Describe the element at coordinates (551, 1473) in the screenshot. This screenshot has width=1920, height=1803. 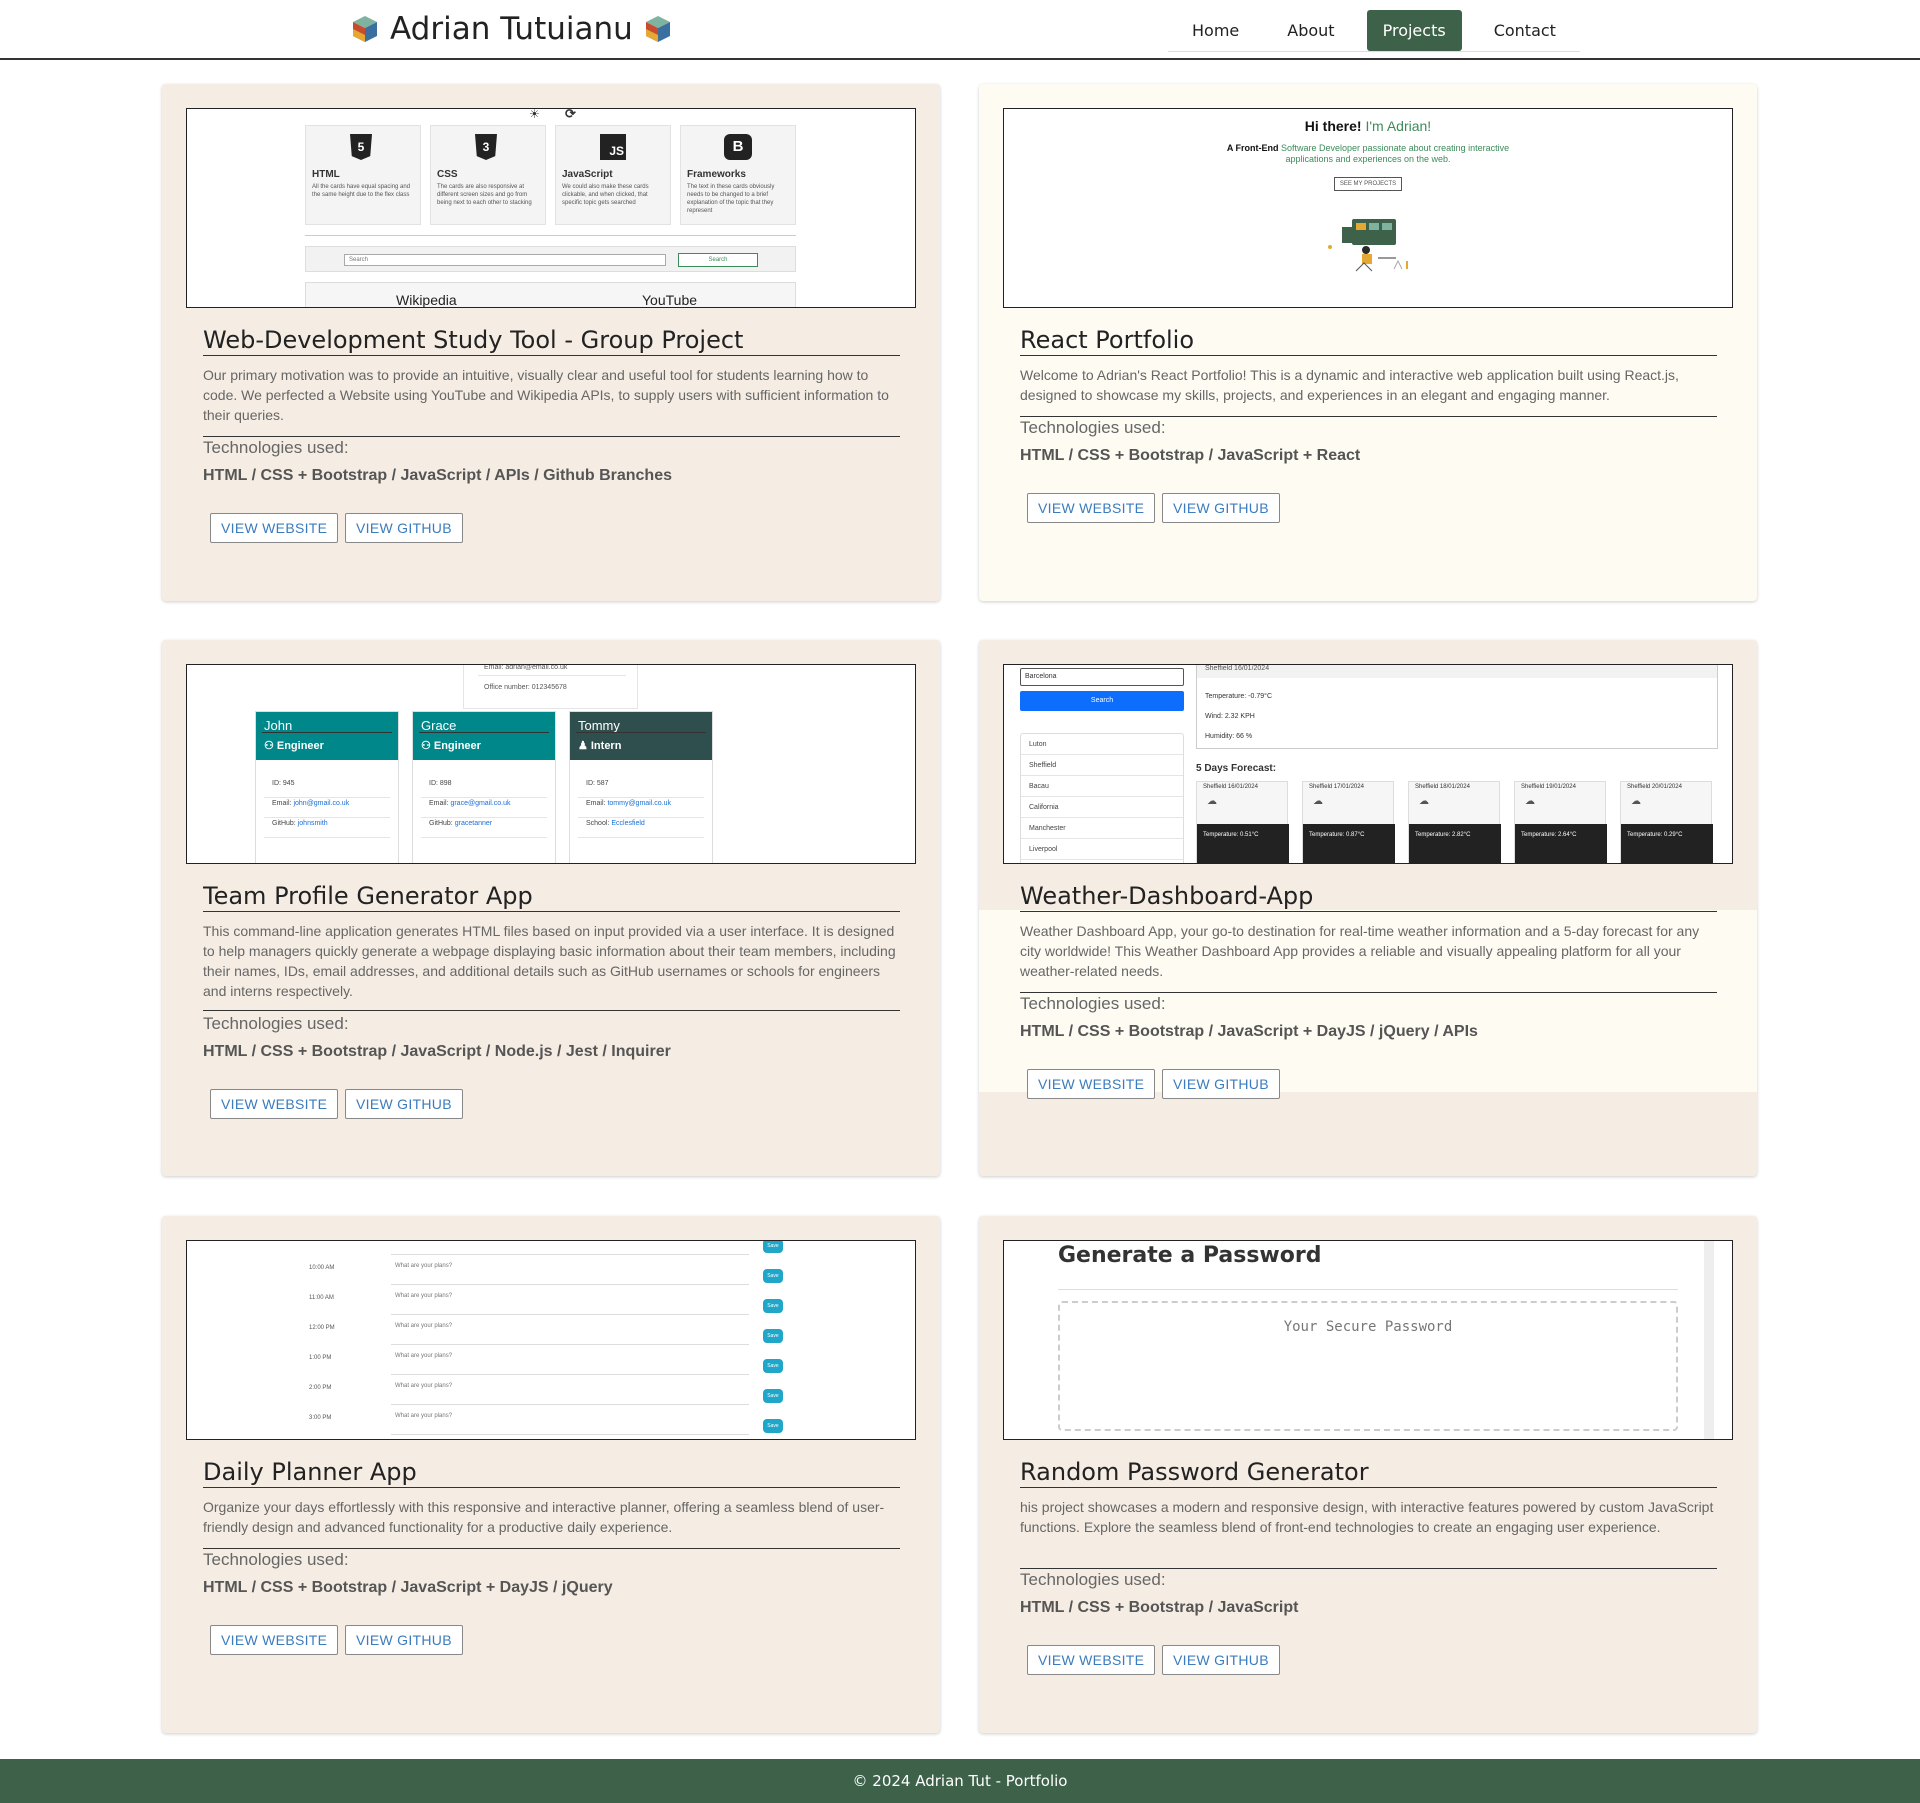
I see `project-title: Daily Planner App` at that location.